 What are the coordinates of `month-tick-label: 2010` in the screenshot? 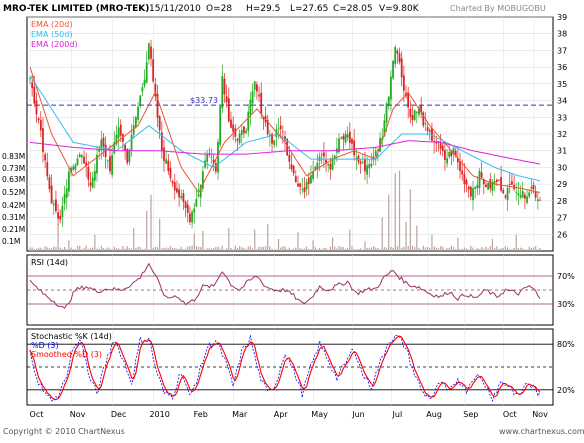 It's located at (159, 414).